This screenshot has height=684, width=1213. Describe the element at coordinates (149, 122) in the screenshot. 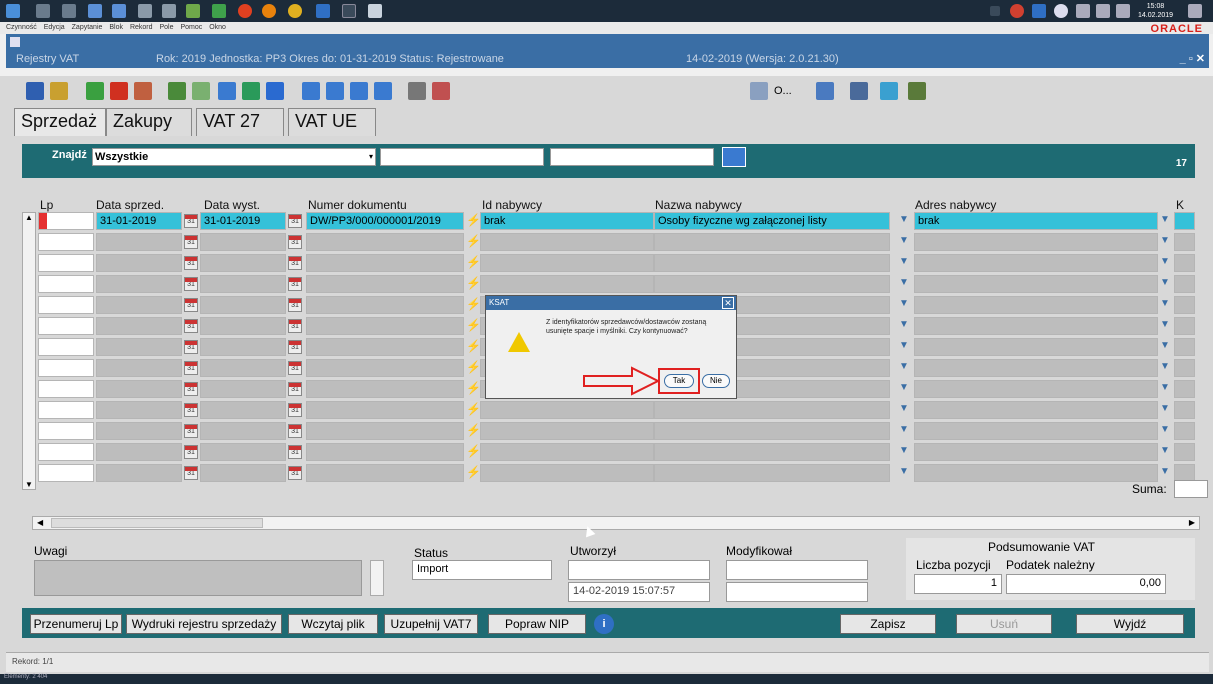

I see `tab-zakupy: Zakupy` at that location.